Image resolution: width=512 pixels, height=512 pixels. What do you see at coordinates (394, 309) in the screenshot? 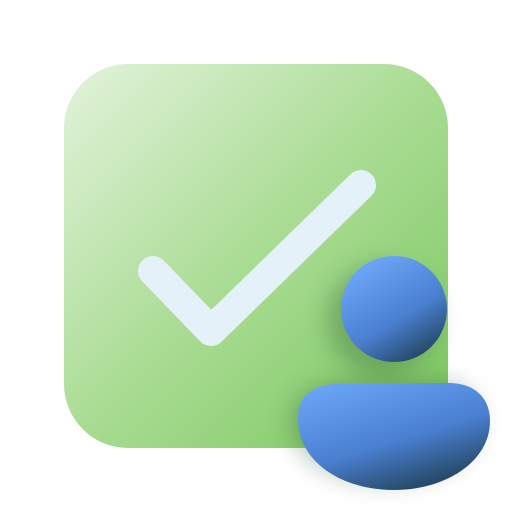
I see `user-head` at bounding box center [394, 309].